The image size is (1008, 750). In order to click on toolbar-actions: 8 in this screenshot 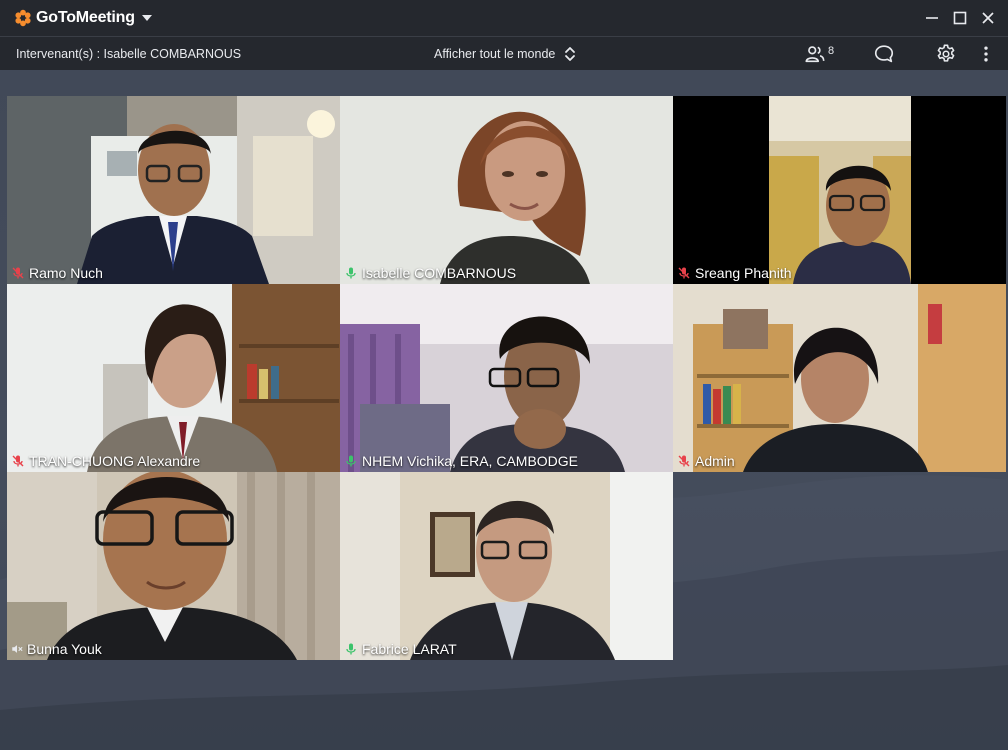, I will do `click(896, 54)`.